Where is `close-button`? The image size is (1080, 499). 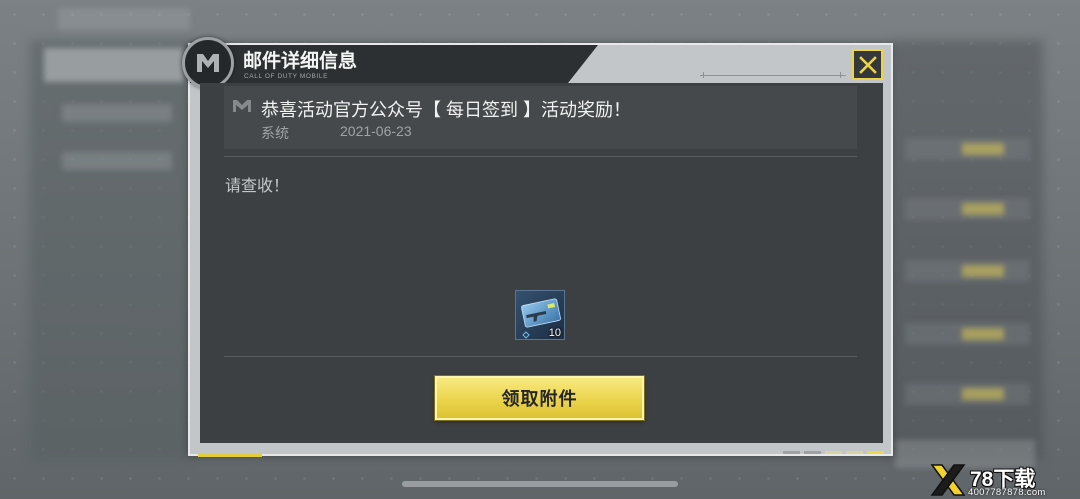 close-button is located at coordinates (867, 64).